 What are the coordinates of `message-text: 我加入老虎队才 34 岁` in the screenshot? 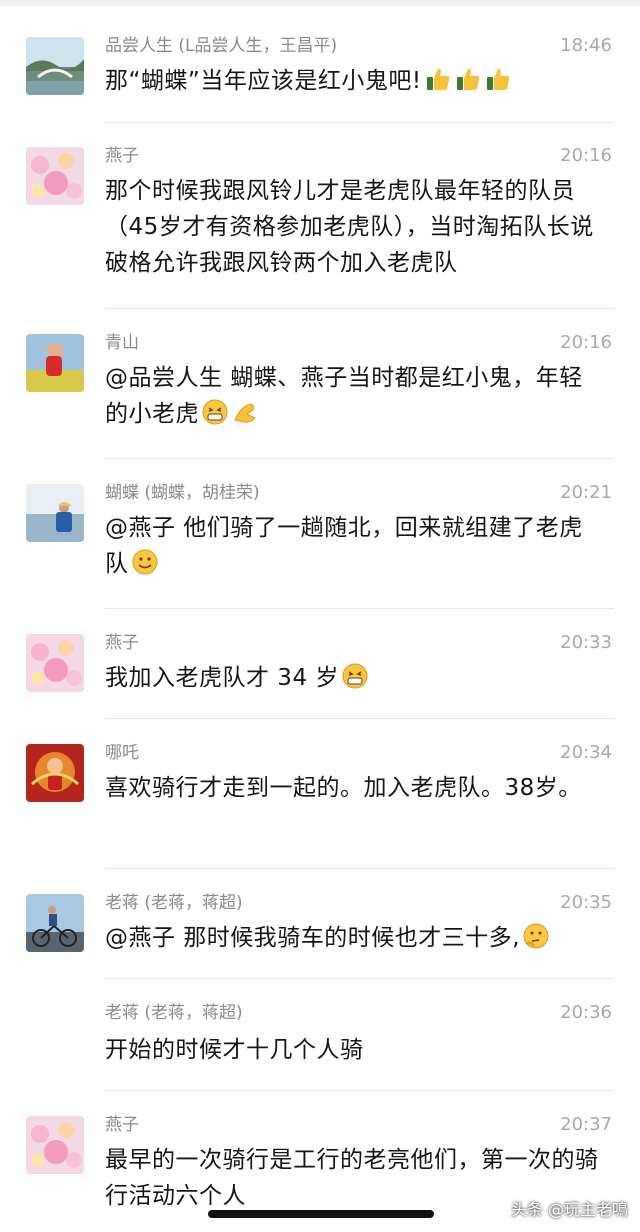 It's located at (355, 678).